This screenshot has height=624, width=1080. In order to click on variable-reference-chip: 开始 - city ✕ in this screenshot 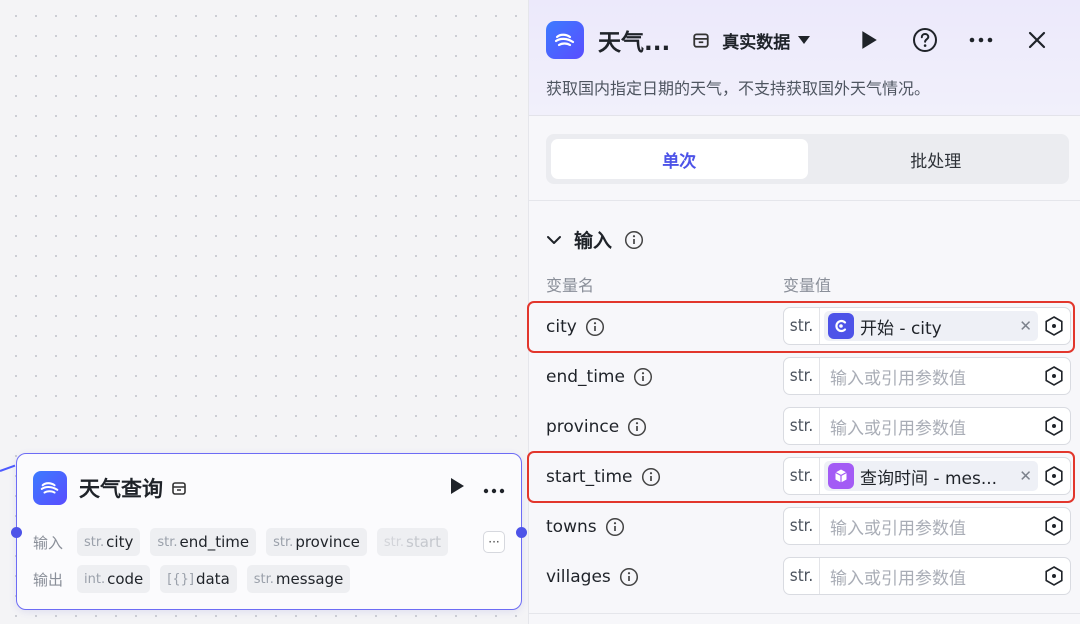, I will do `click(931, 326)`.